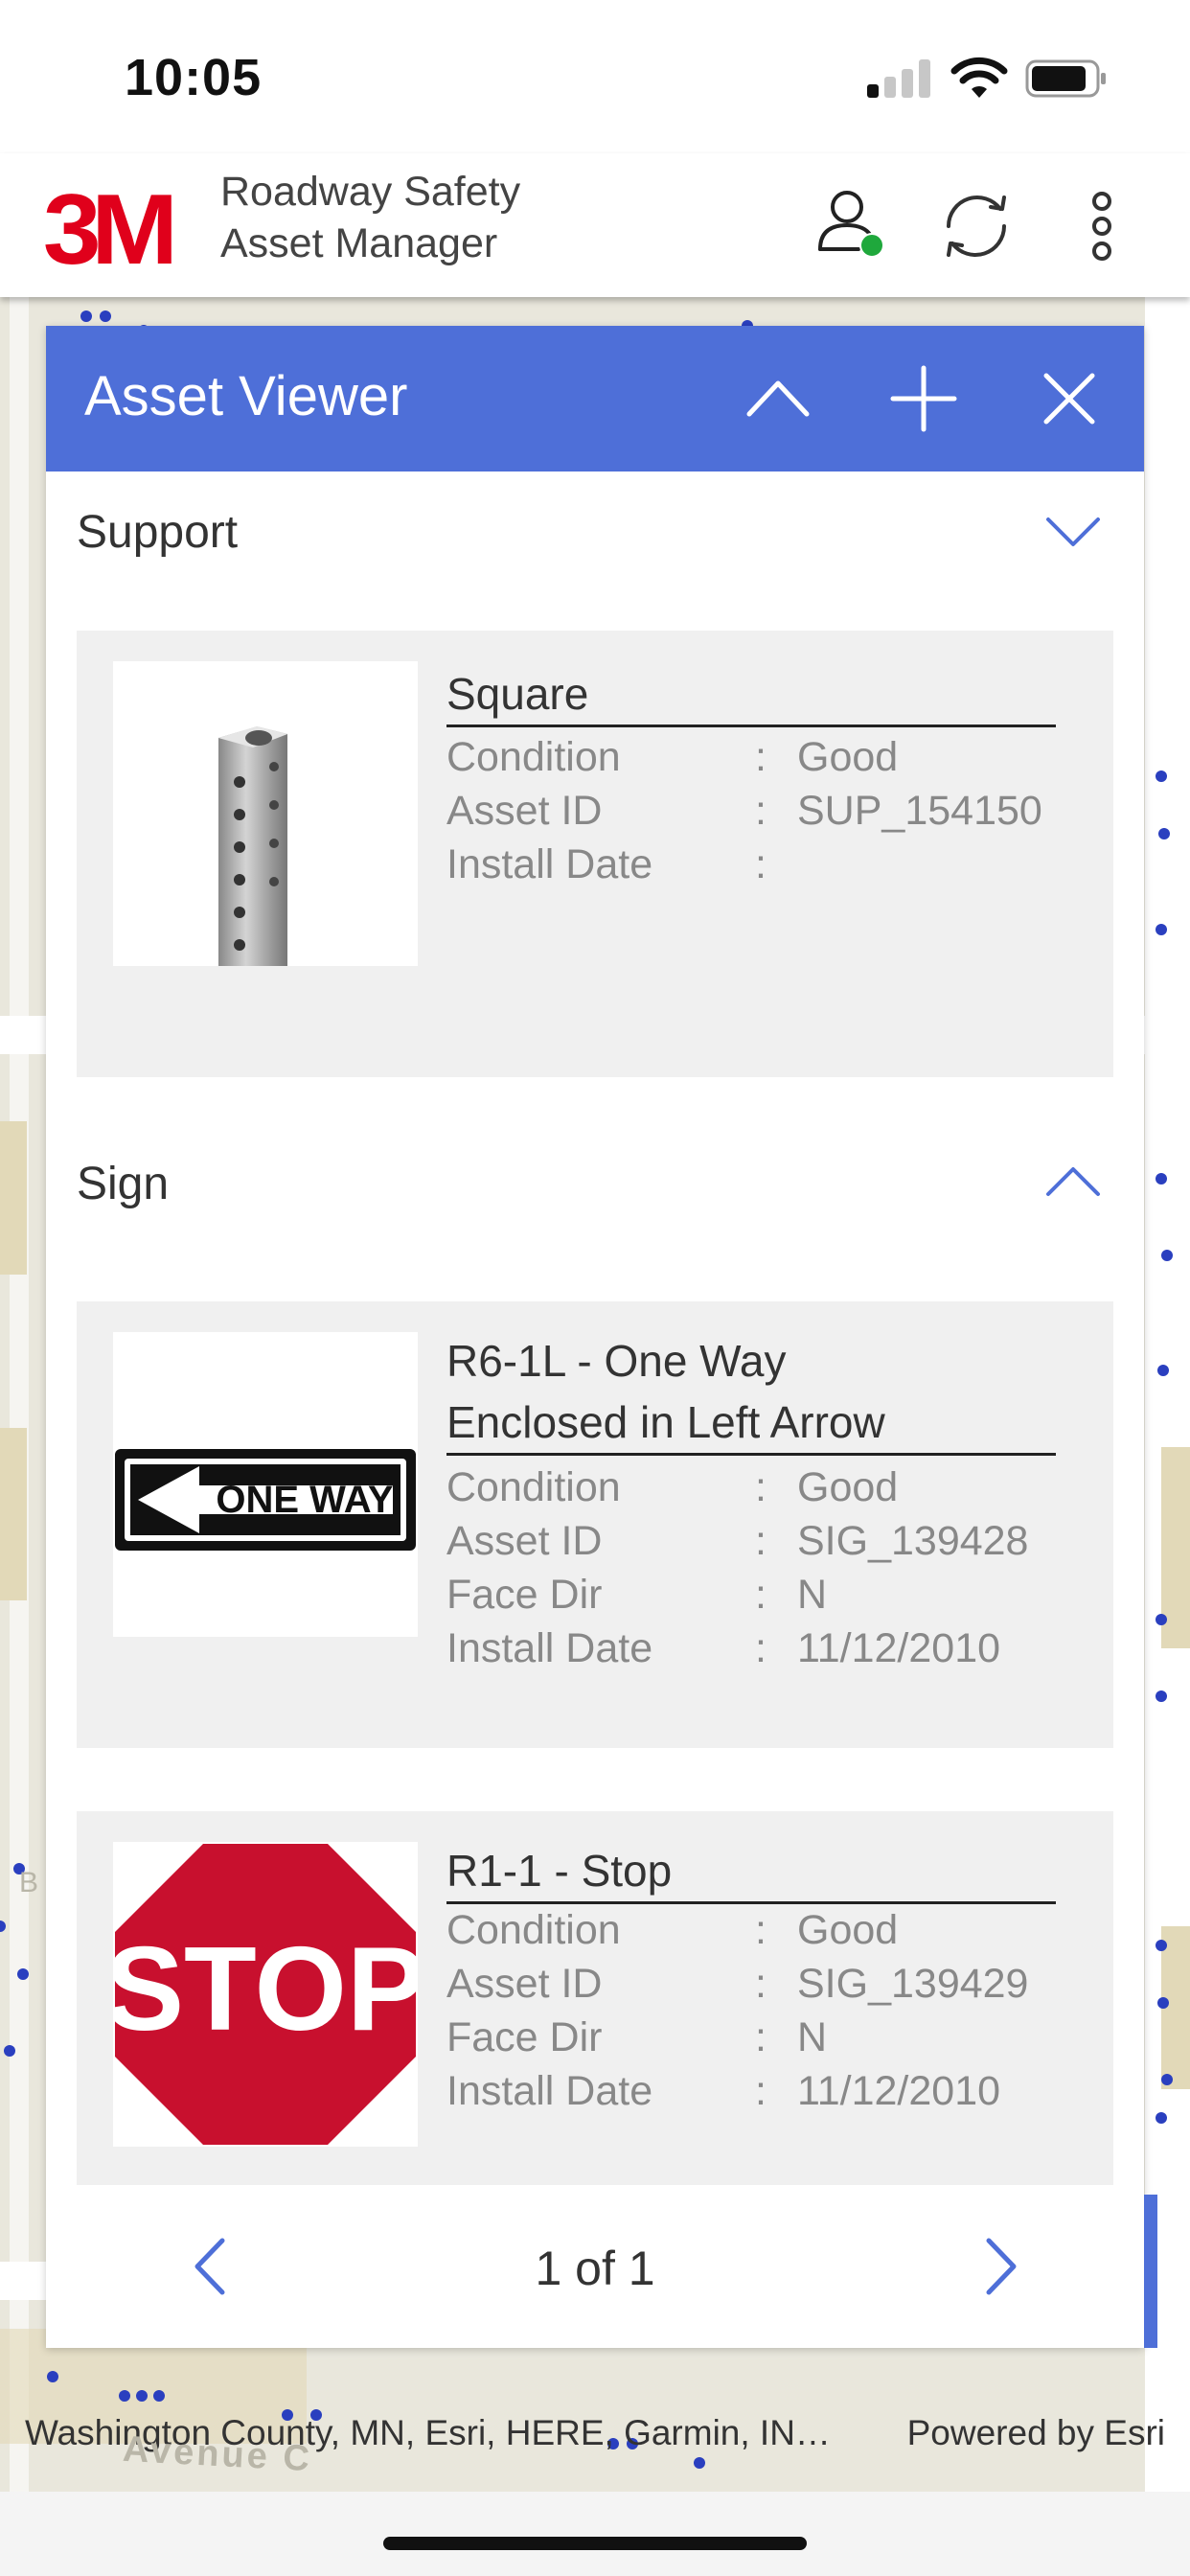 Image resolution: width=1190 pixels, height=2576 pixels. Describe the element at coordinates (371, 192) in the screenshot. I see `app-title-line1: Roadway Safety` at that location.